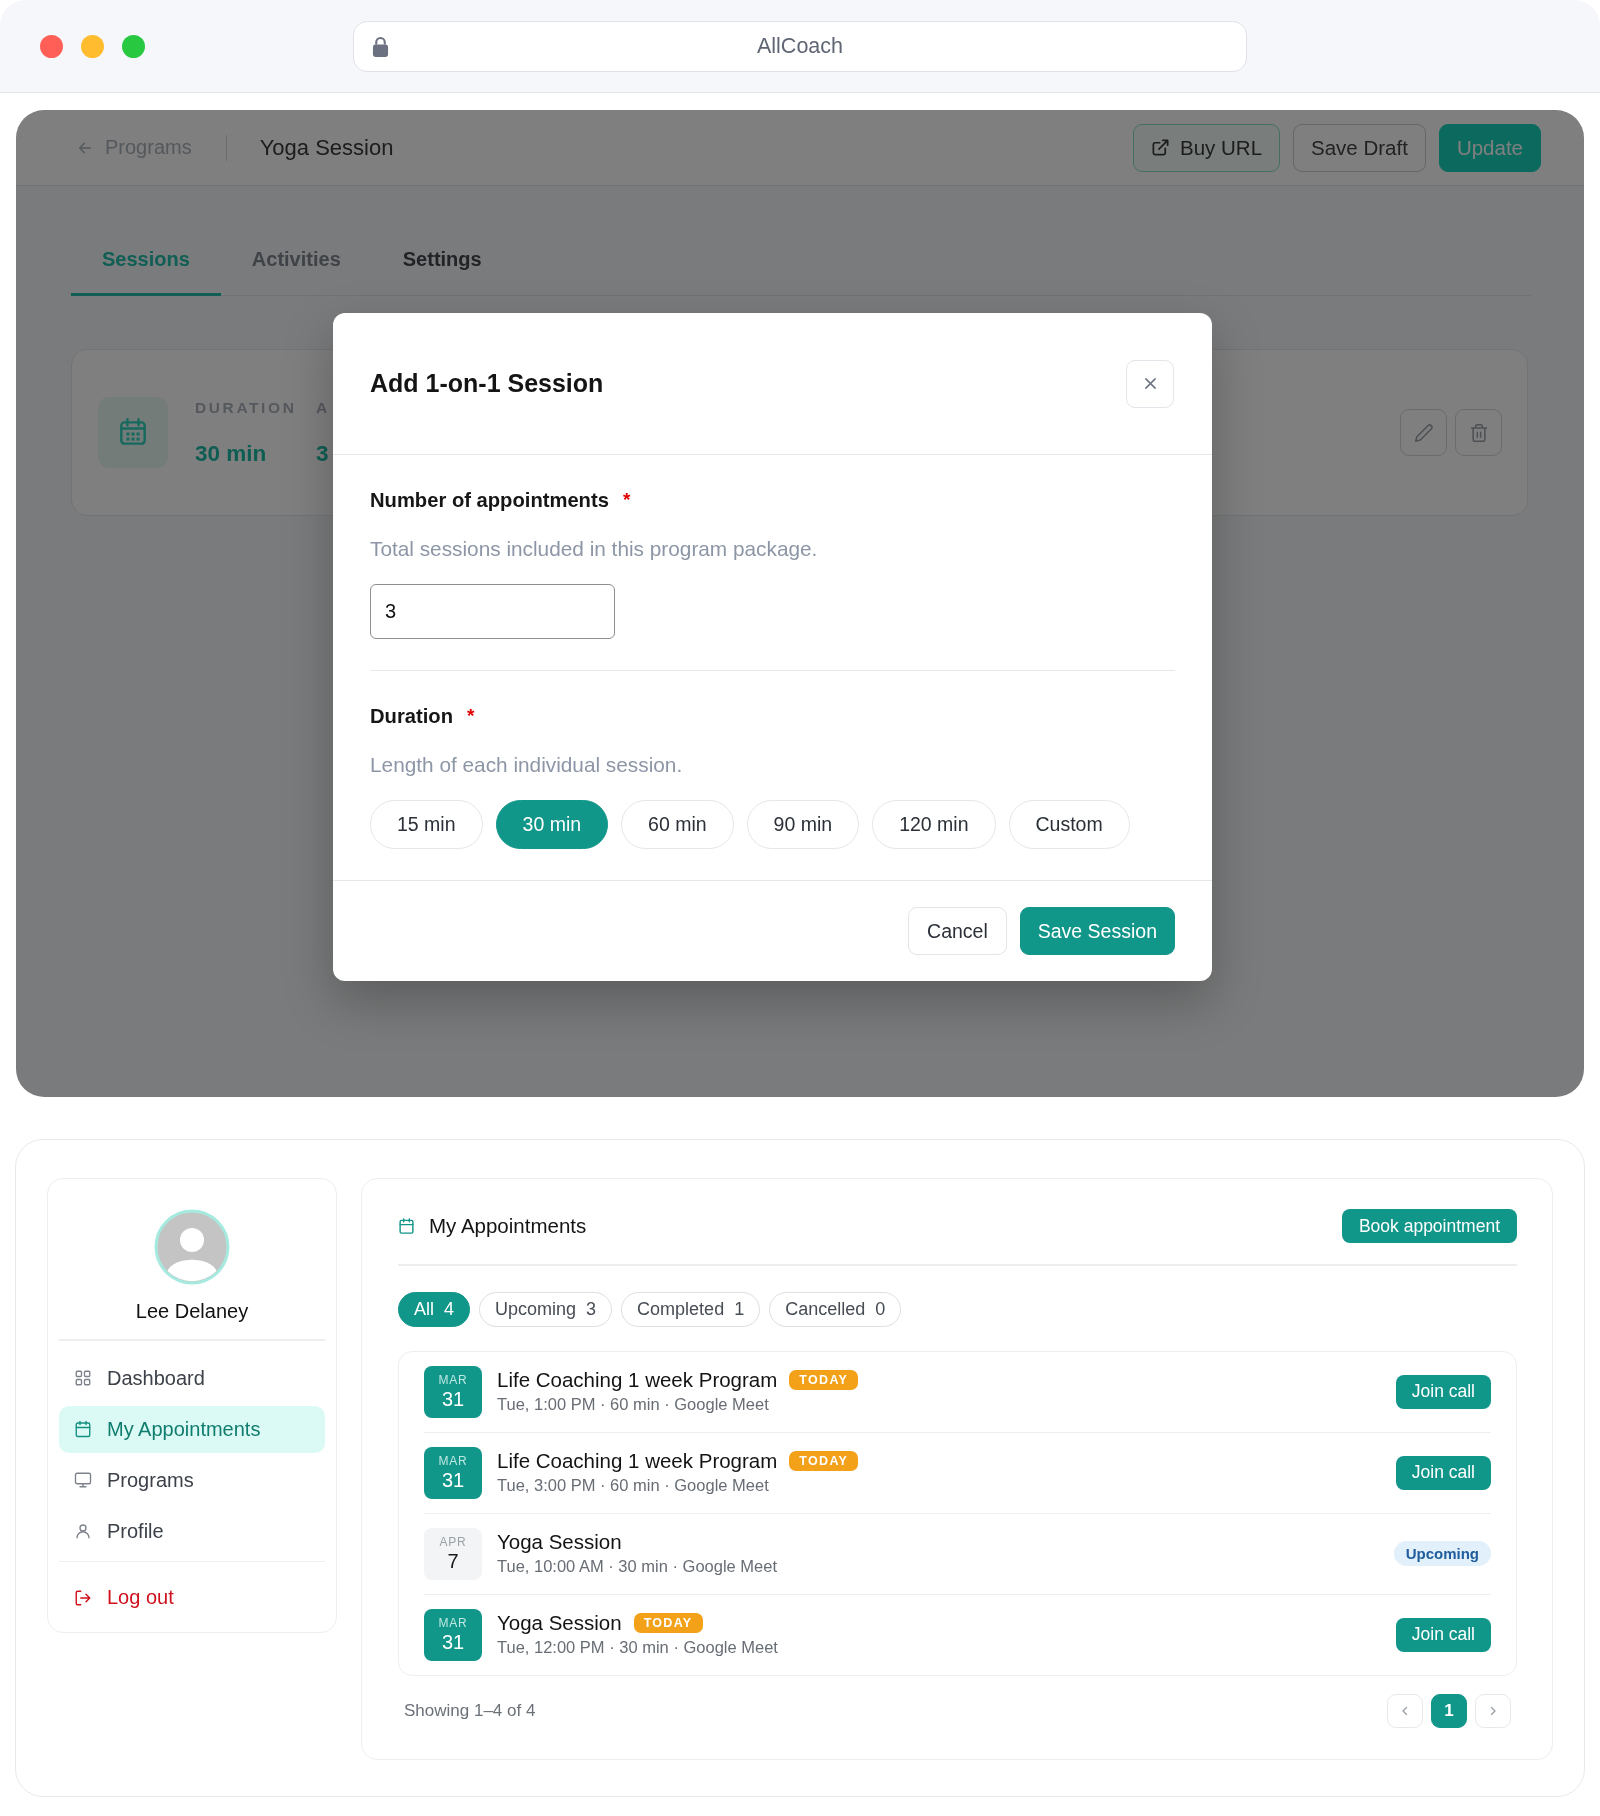  What do you see at coordinates (426, 824) in the screenshot?
I see `duration-option: 15 min` at bounding box center [426, 824].